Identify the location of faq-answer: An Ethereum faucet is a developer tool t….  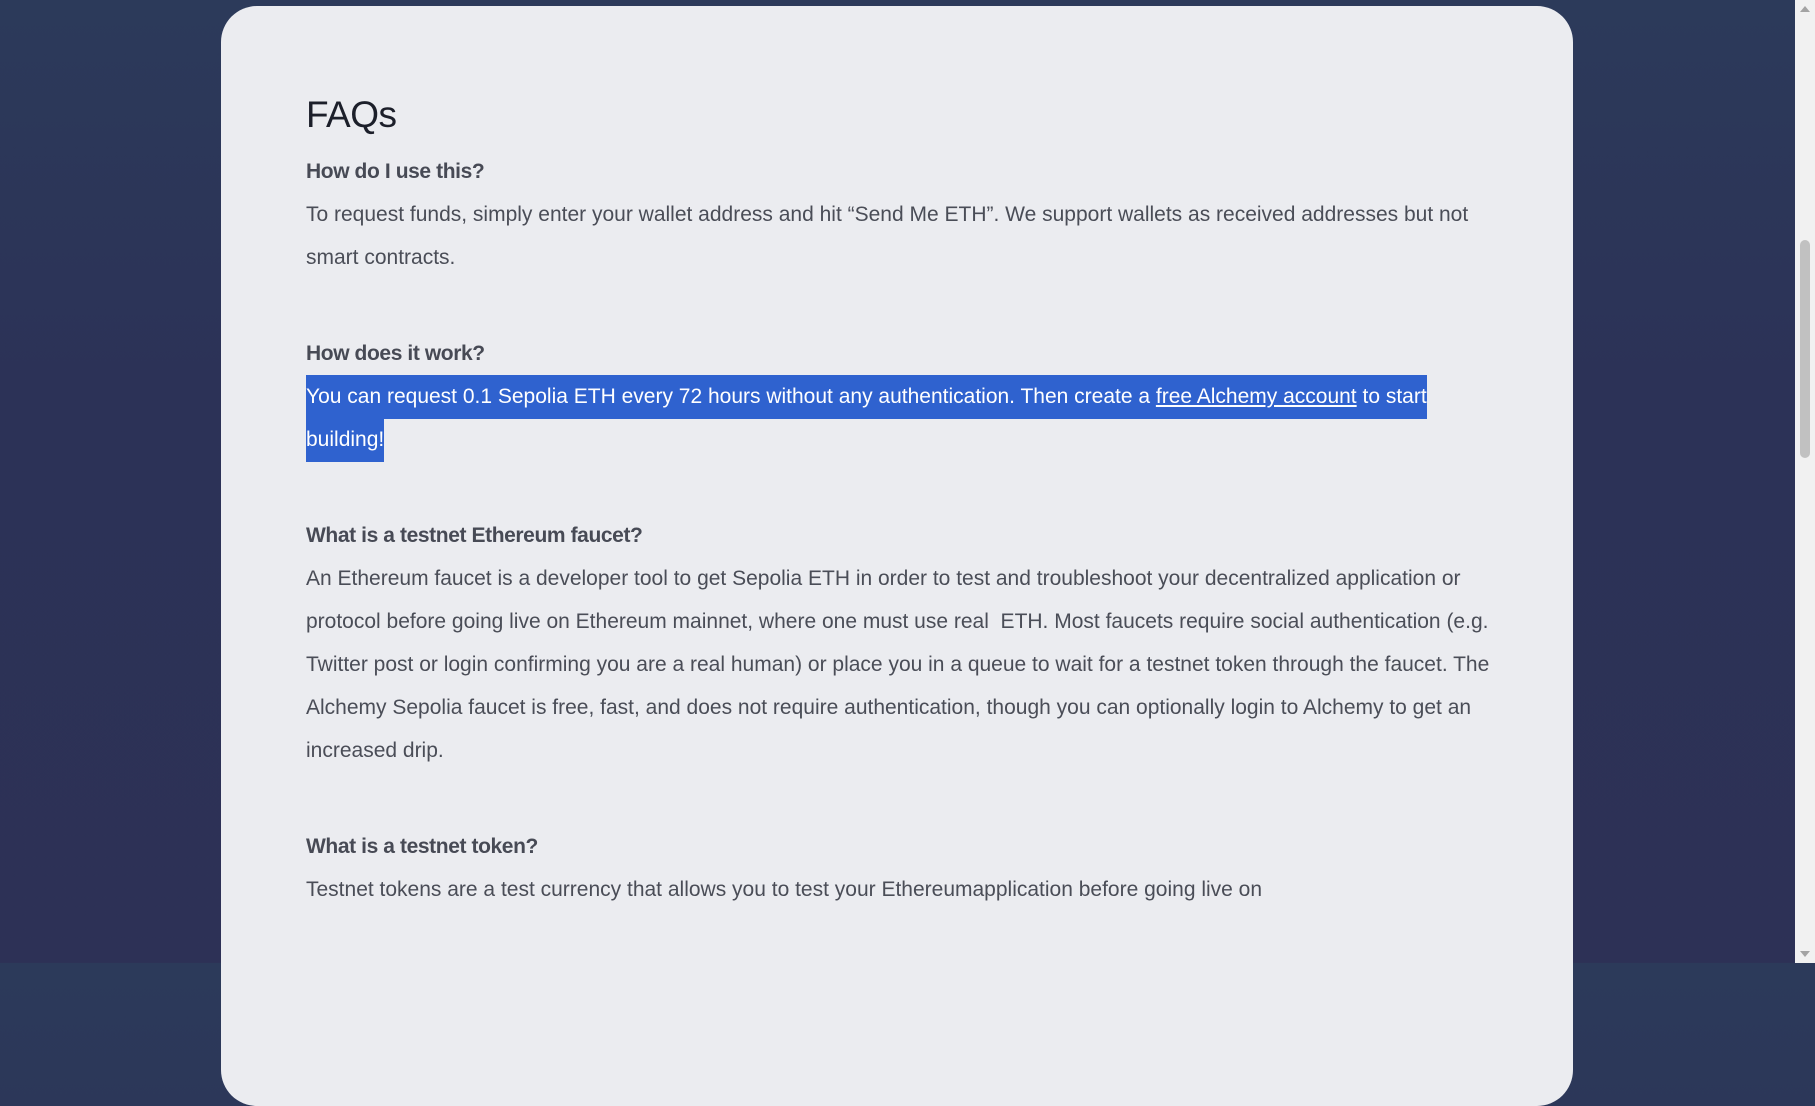
(900, 664).